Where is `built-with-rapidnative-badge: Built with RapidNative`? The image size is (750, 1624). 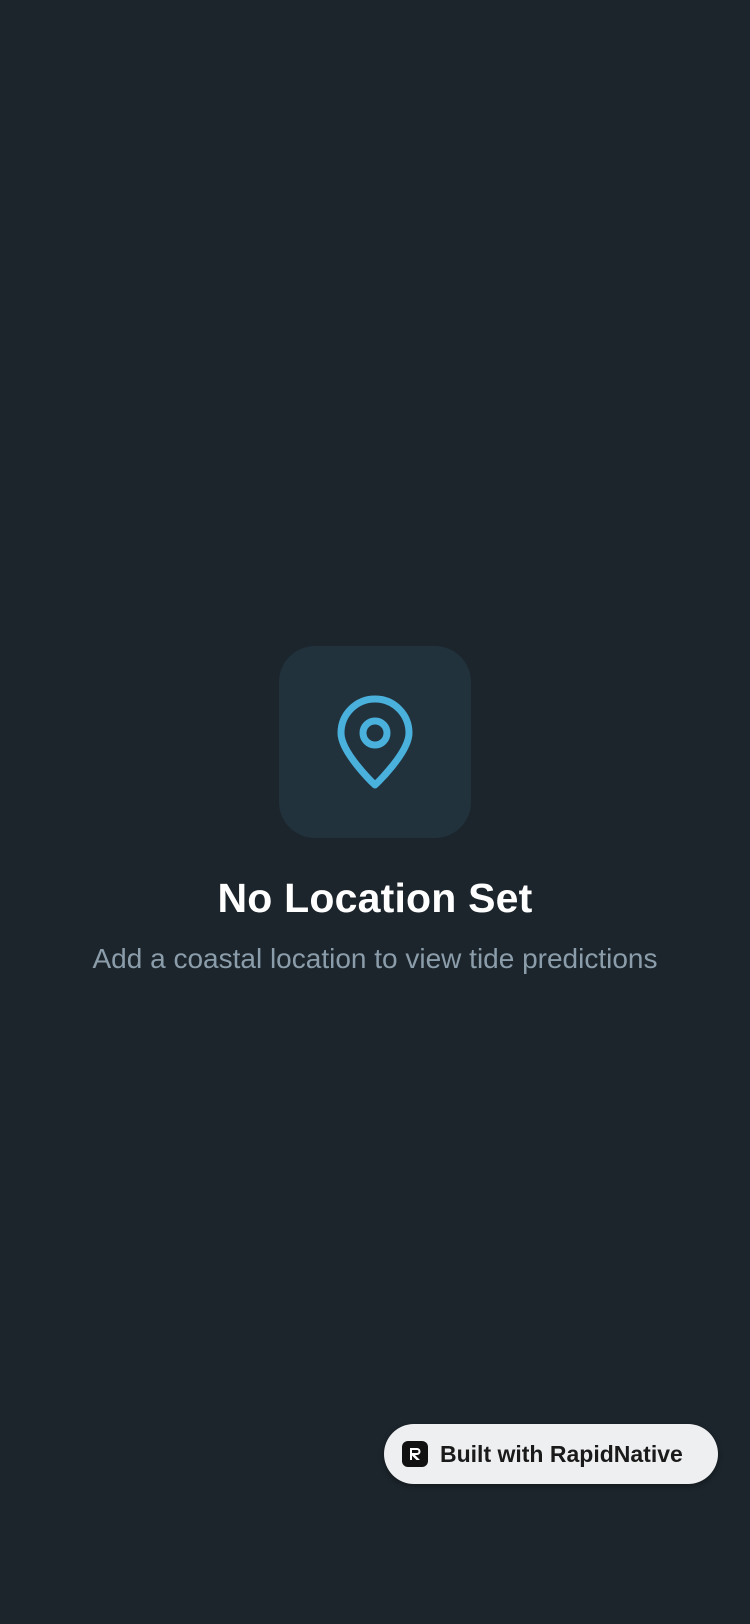 built-with-rapidnative-badge: Built with RapidNative is located at coordinates (551, 1454).